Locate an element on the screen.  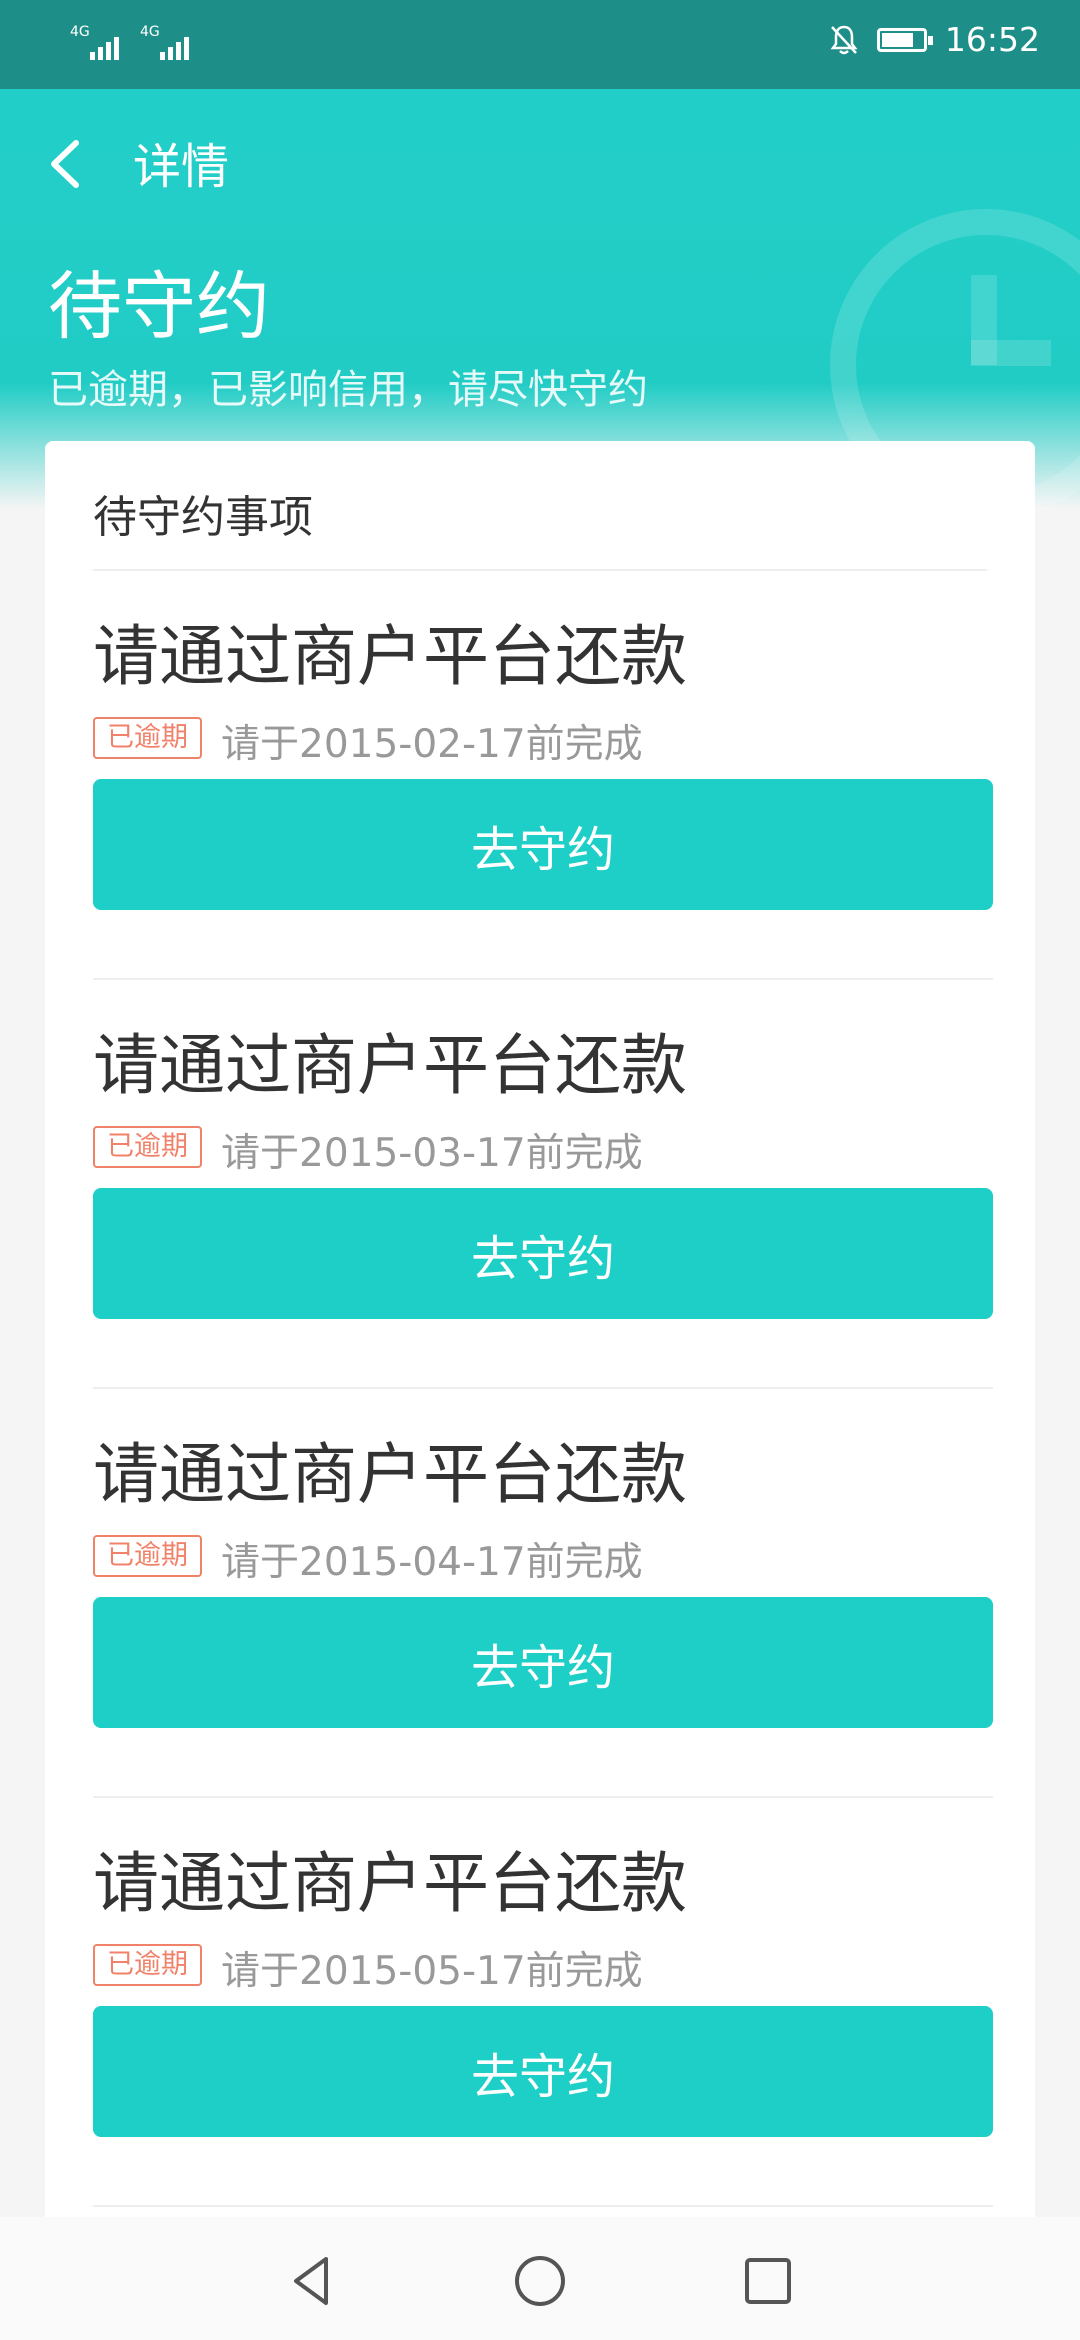
triangle-back-icon is located at coordinates (311, 2281).